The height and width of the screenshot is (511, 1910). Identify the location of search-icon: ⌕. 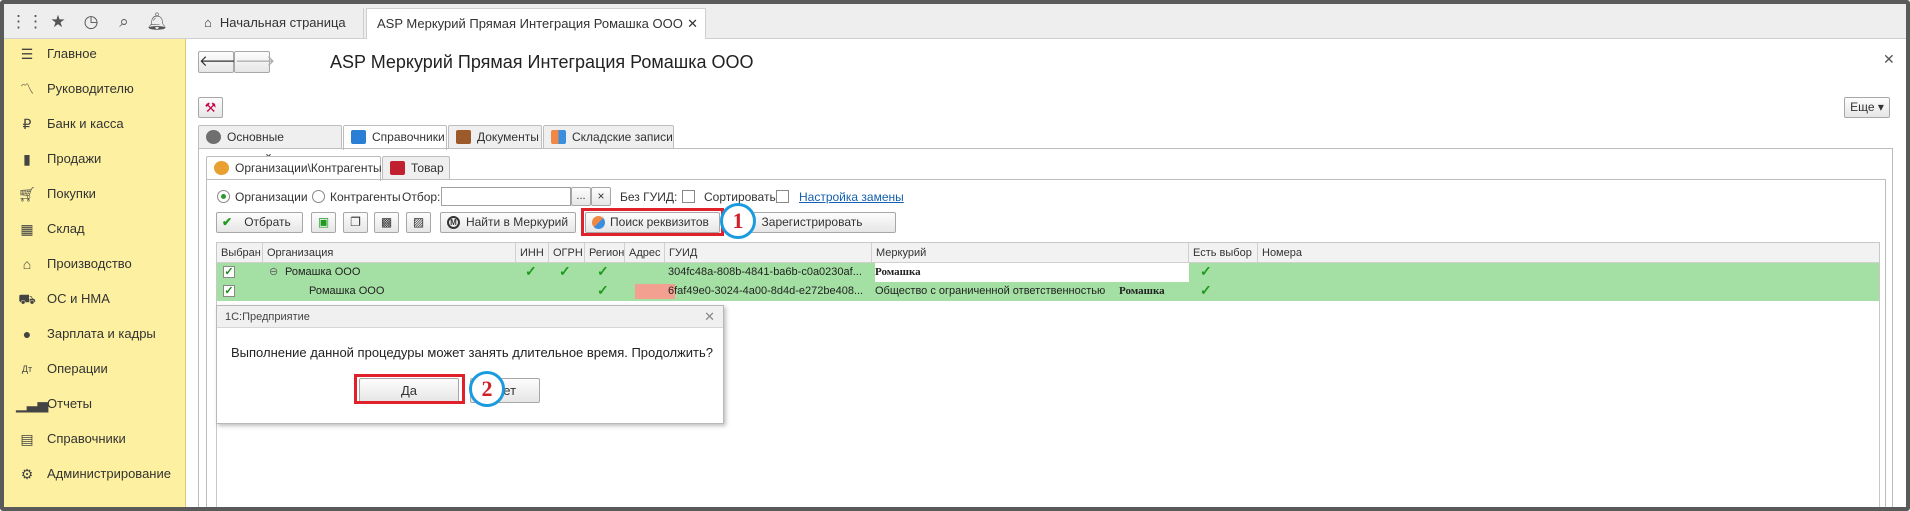
(124, 22).